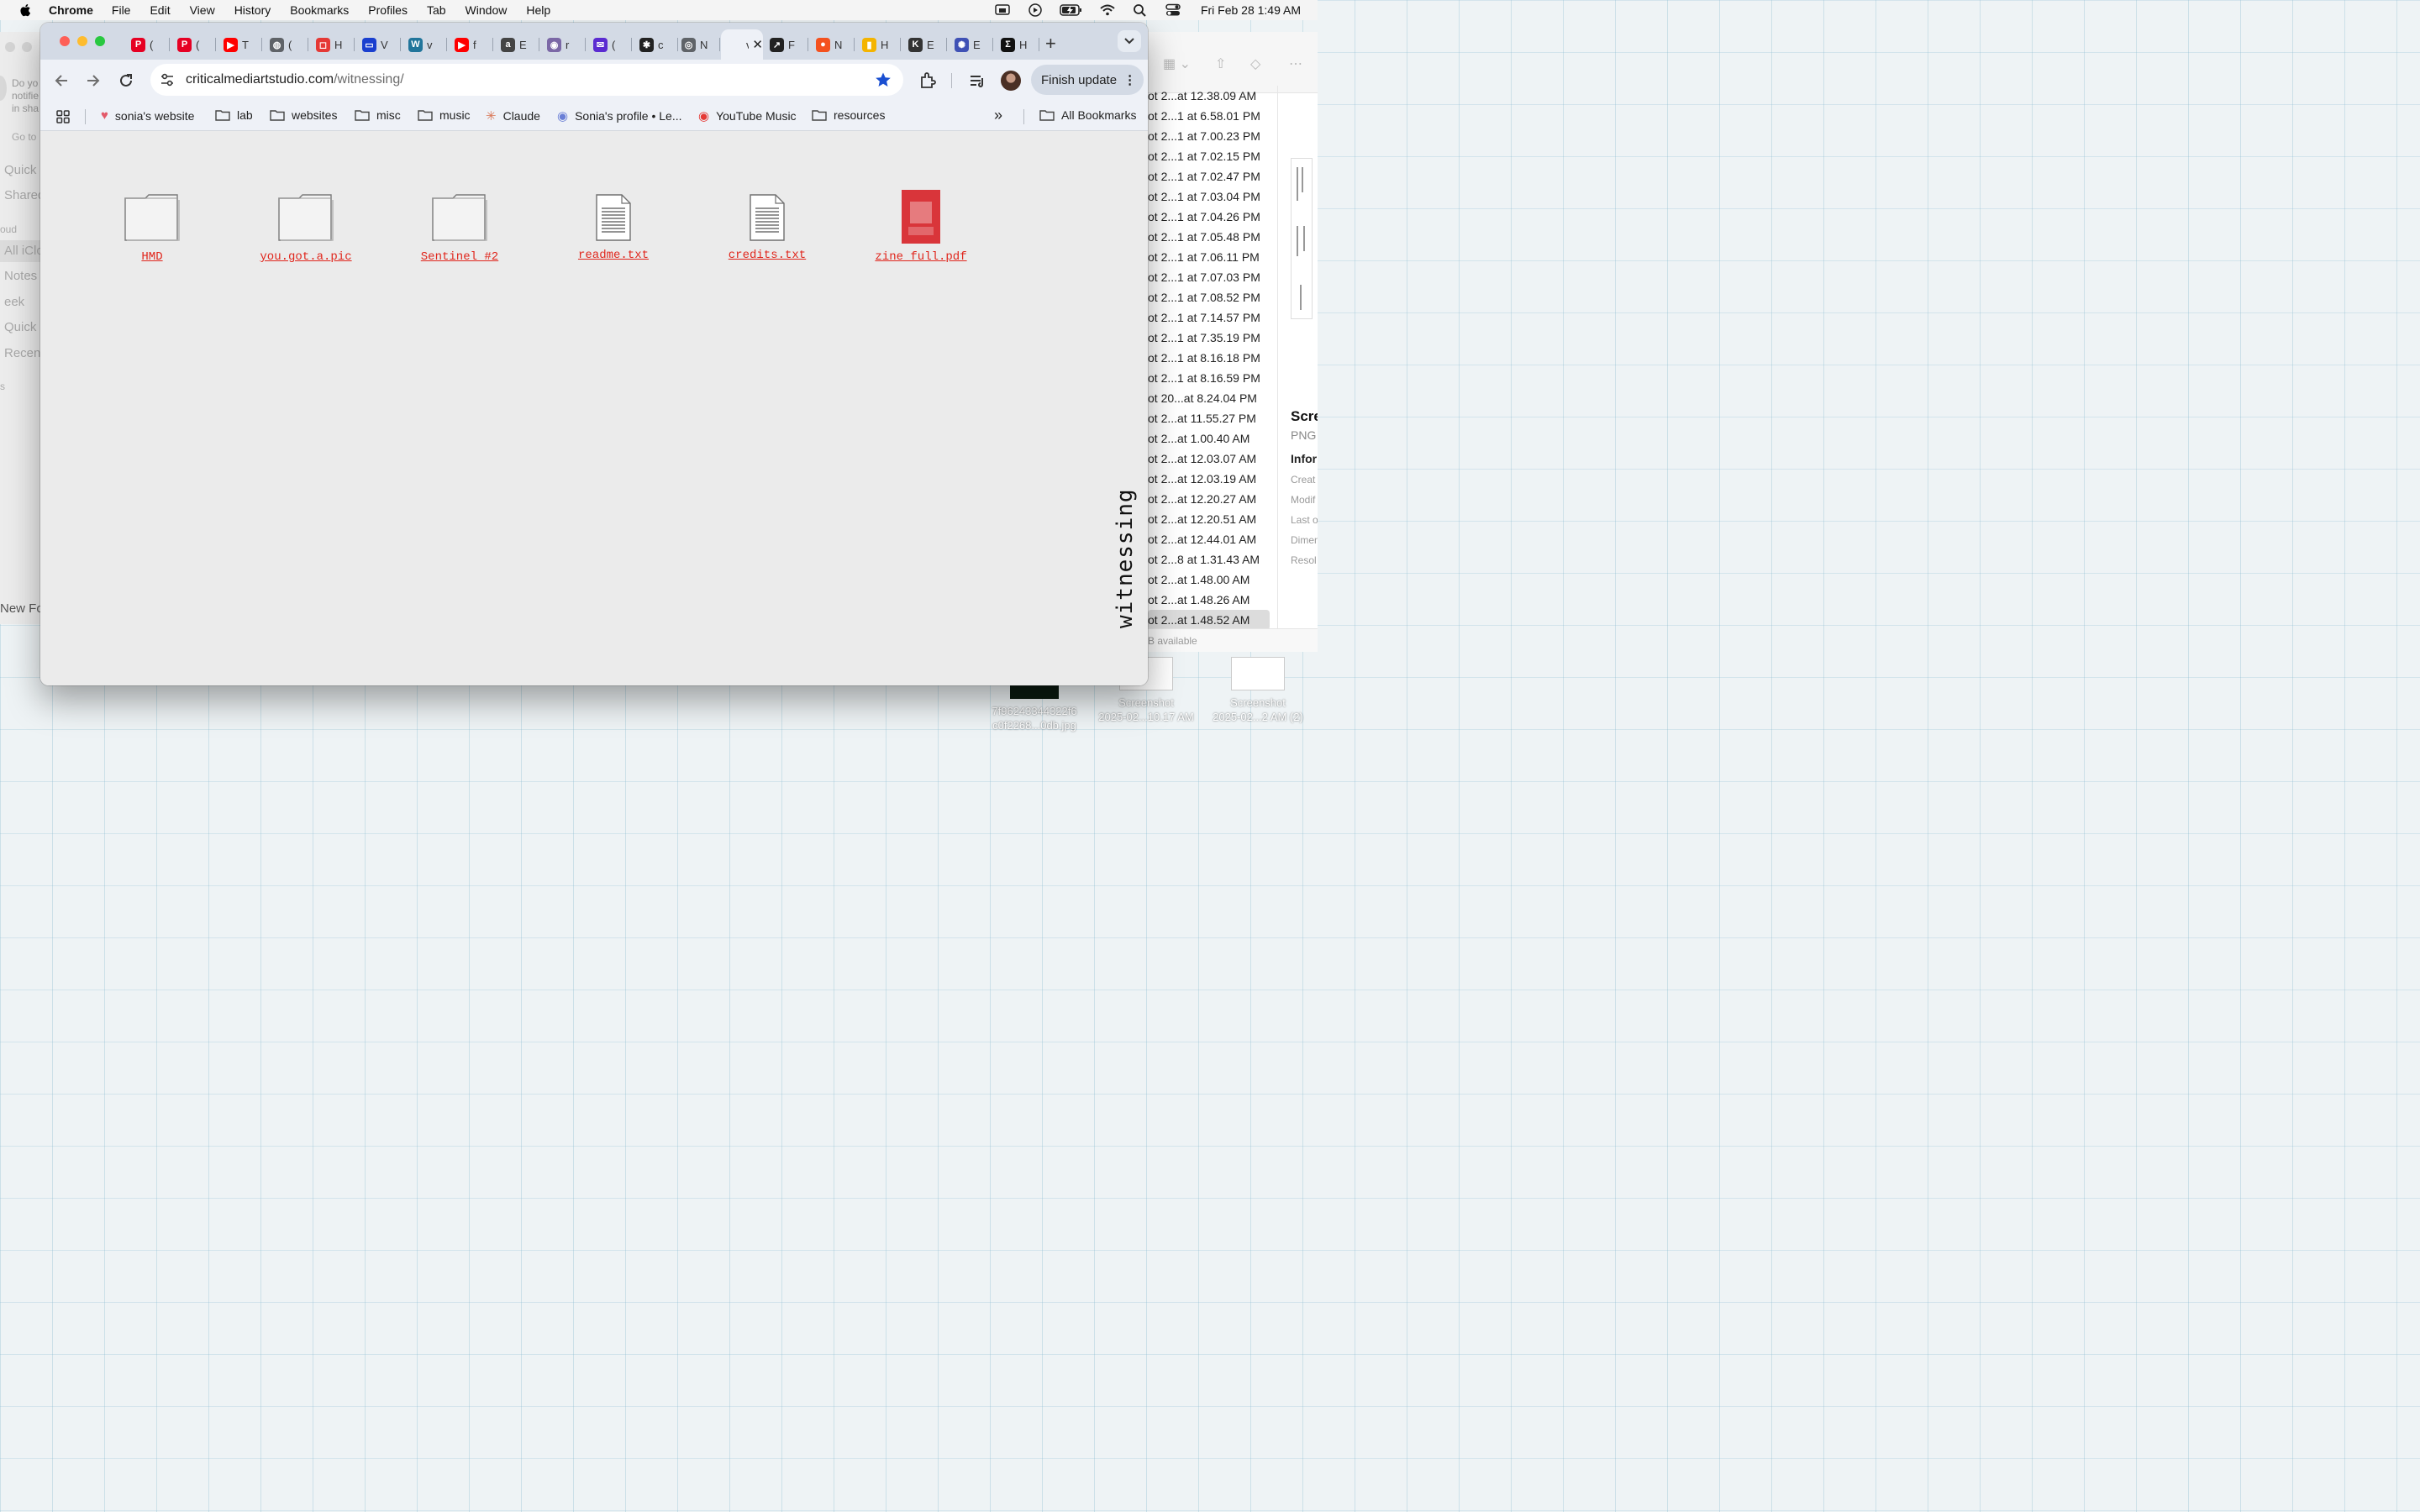 This screenshot has height=1512, width=2420. Describe the element at coordinates (1211, 196) in the screenshot. I see `finder-file-row: ot 2...1 at 7.03.04 PM` at that location.